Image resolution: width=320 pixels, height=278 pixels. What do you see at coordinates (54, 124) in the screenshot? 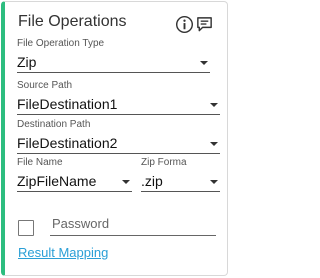
I see `destination-path-label: Destination Path` at bounding box center [54, 124].